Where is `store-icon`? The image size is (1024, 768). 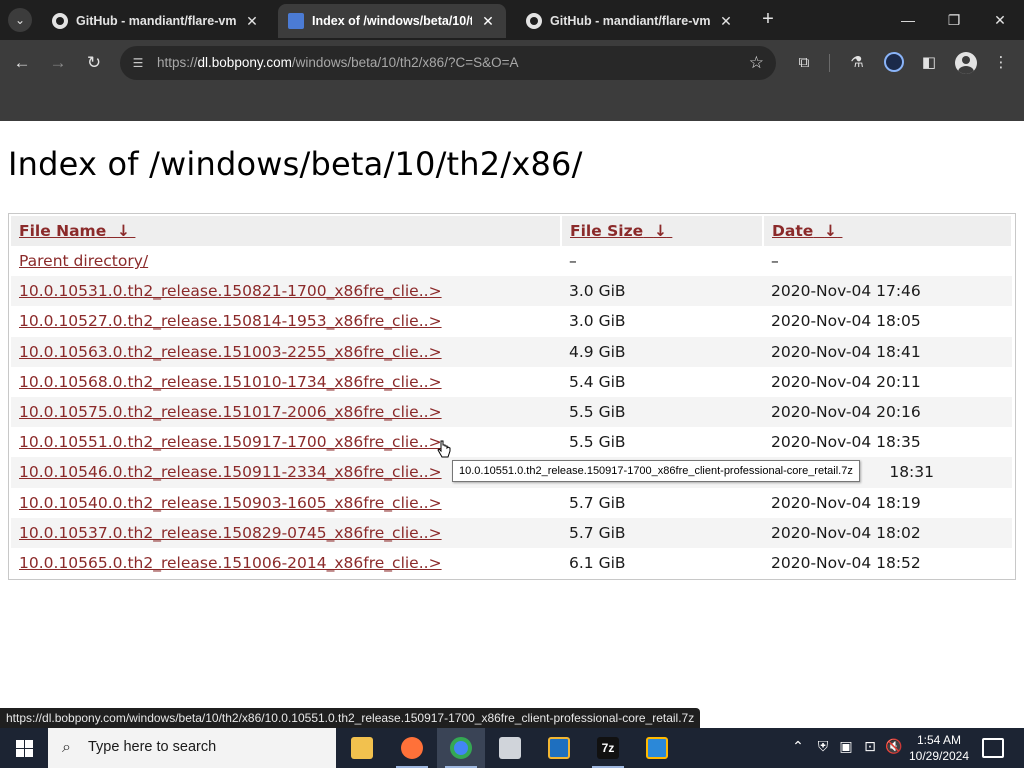 store-icon is located at coordinates (657, 748).